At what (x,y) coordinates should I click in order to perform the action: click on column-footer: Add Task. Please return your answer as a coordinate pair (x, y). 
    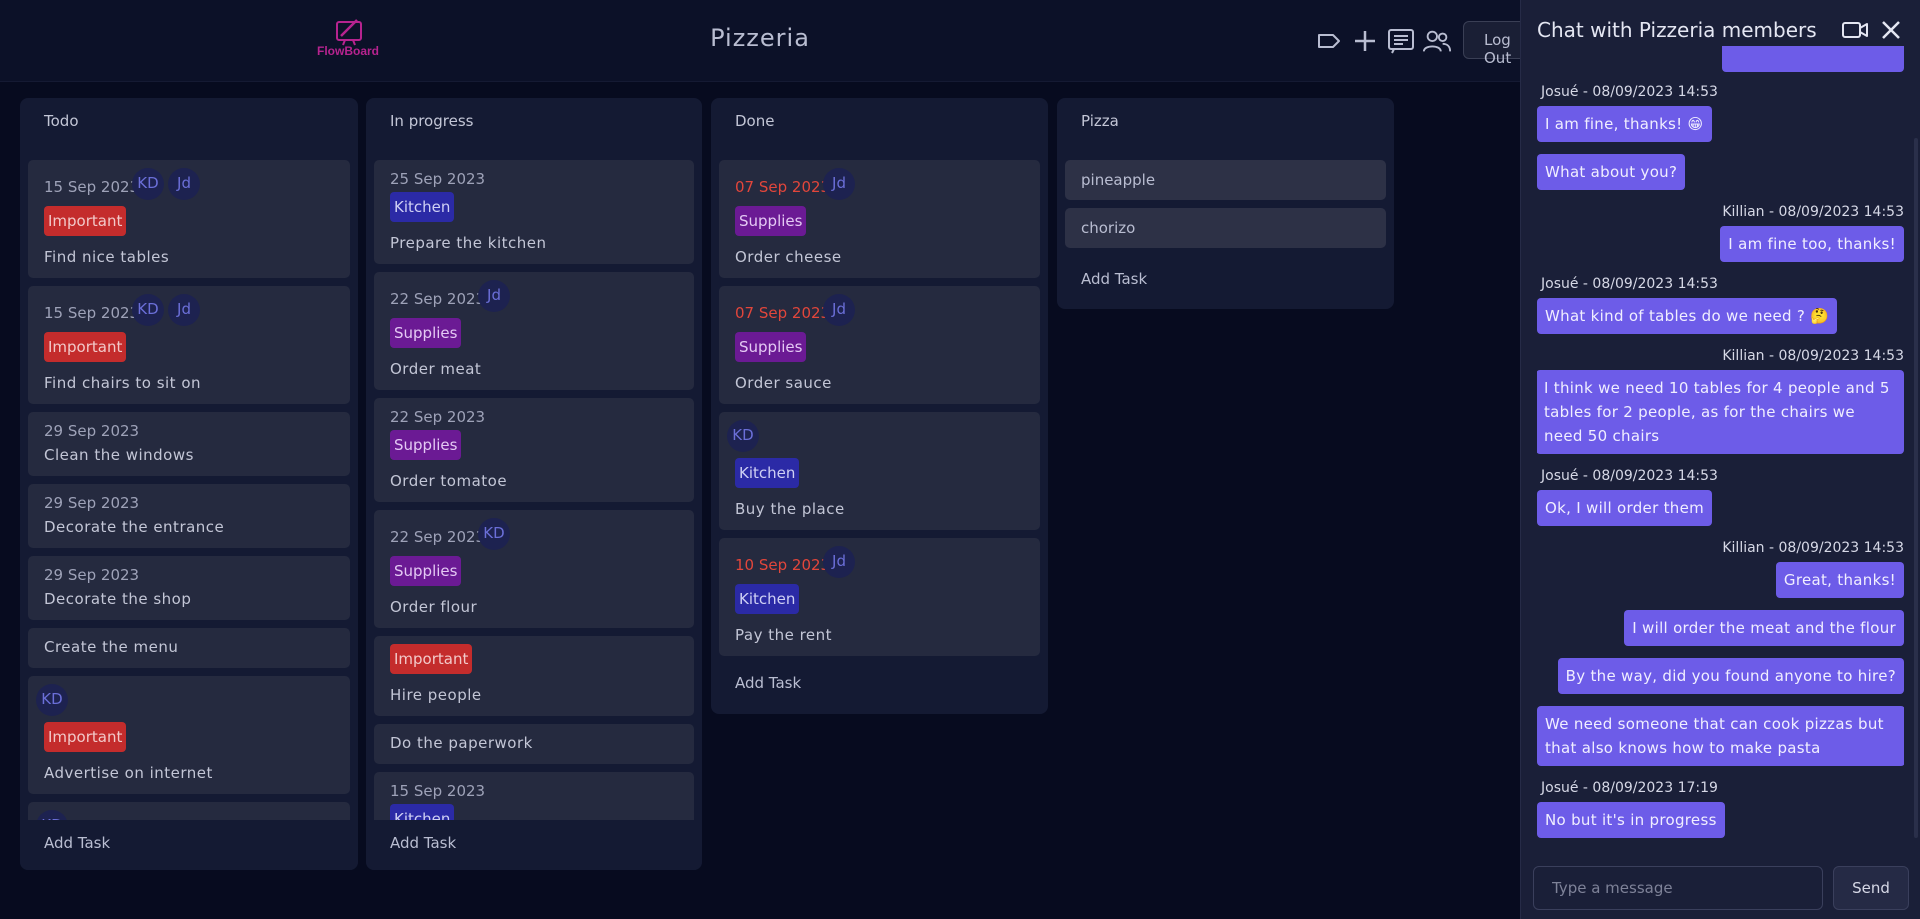
    Looking at the image, I should click on (189, 847).